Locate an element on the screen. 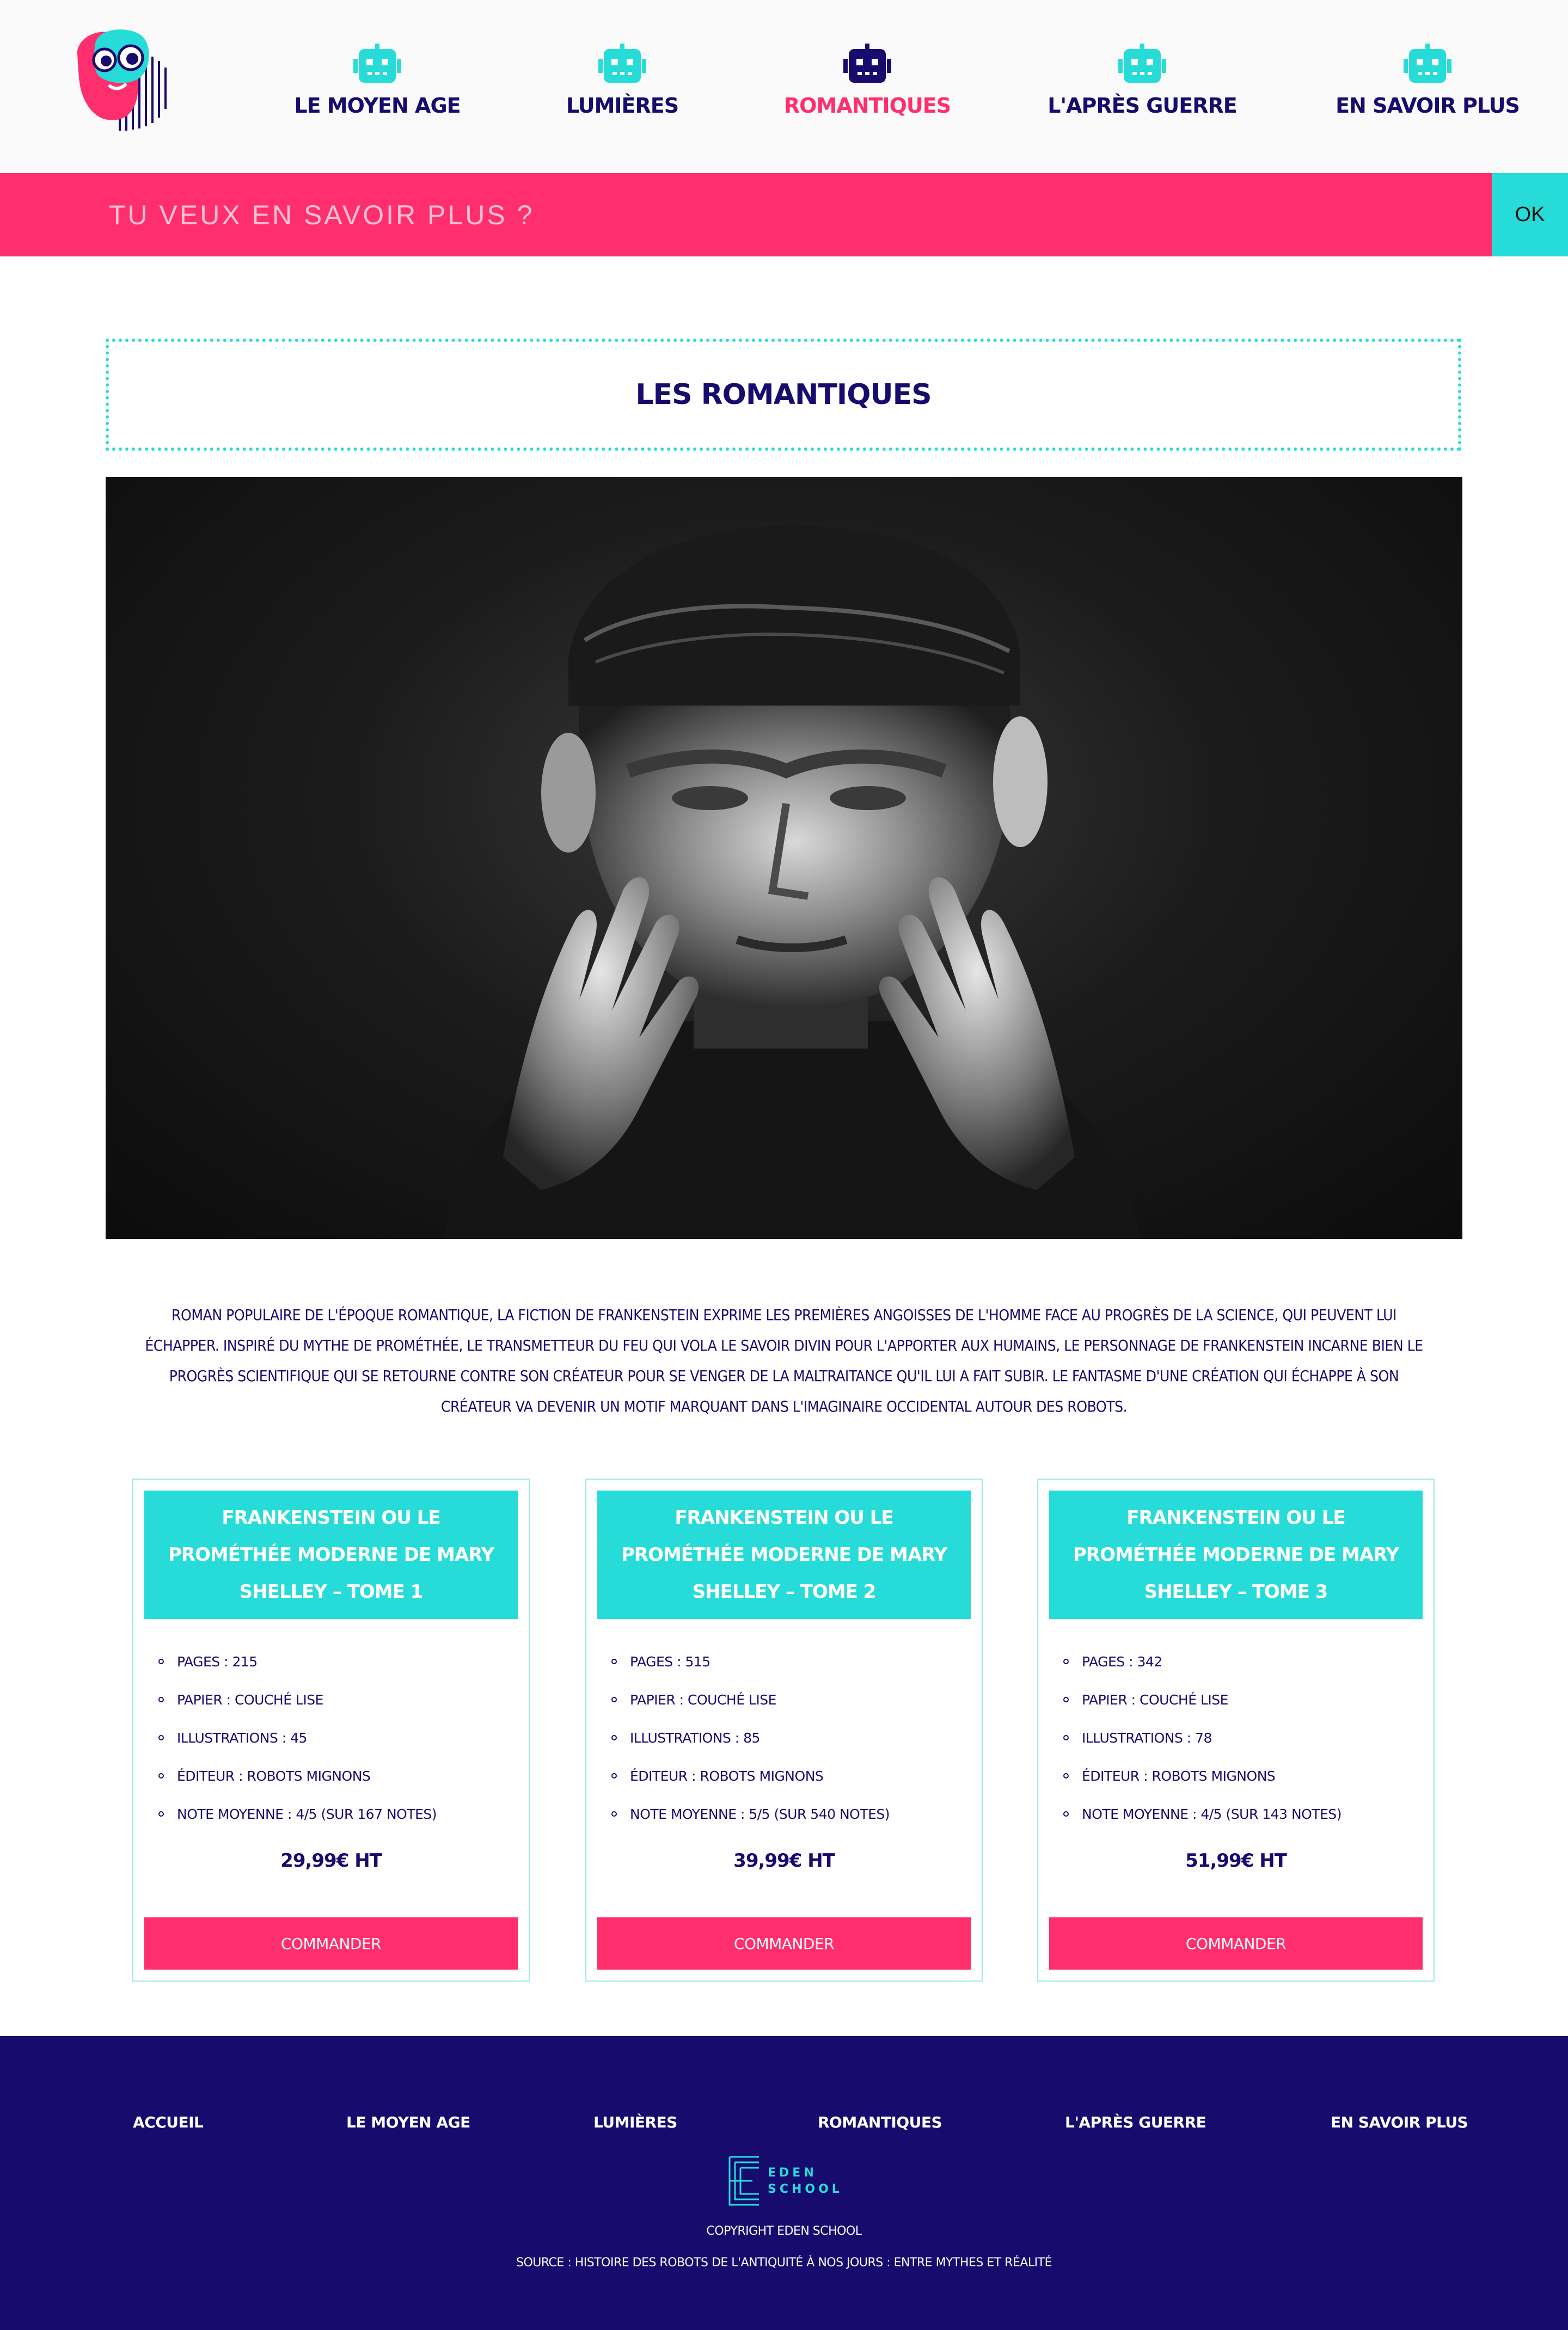  footer-link-accueil: ACCUEIL is located at coordinates (168, 2122).